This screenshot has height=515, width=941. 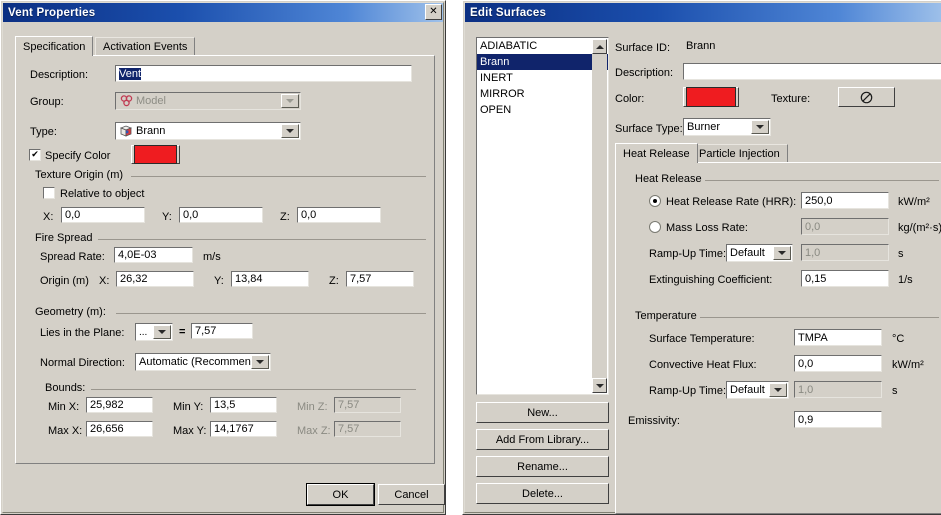 What do you see at coordinates (234, 429) in the screenshot?
I see `max-y-value: 14,1767` at bounding box center [234, 429].